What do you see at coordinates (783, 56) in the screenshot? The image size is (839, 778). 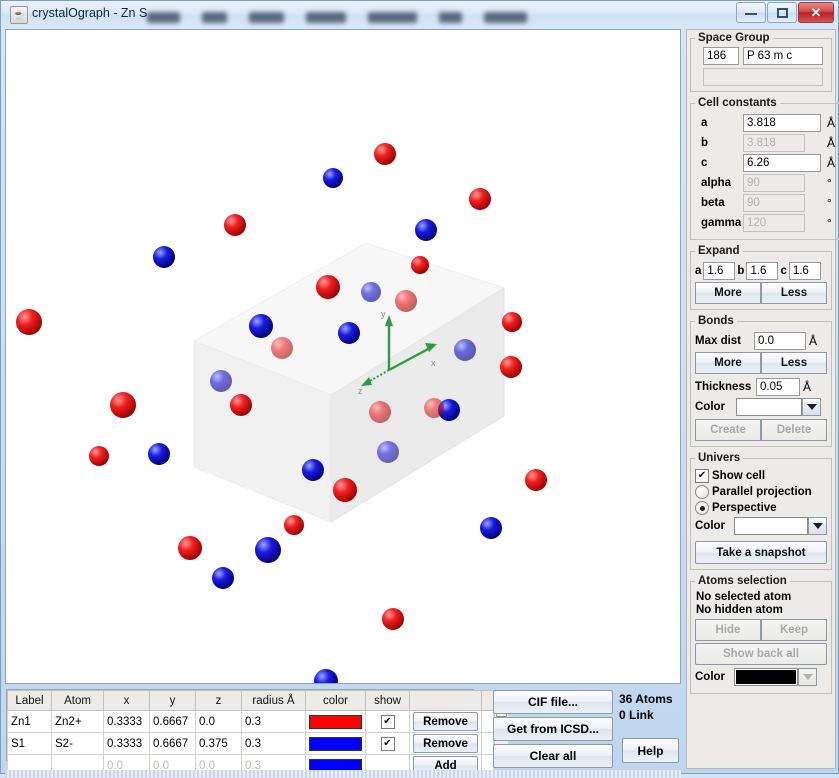 I see `space-group-symbol-input` at bounding box center [783, 56].